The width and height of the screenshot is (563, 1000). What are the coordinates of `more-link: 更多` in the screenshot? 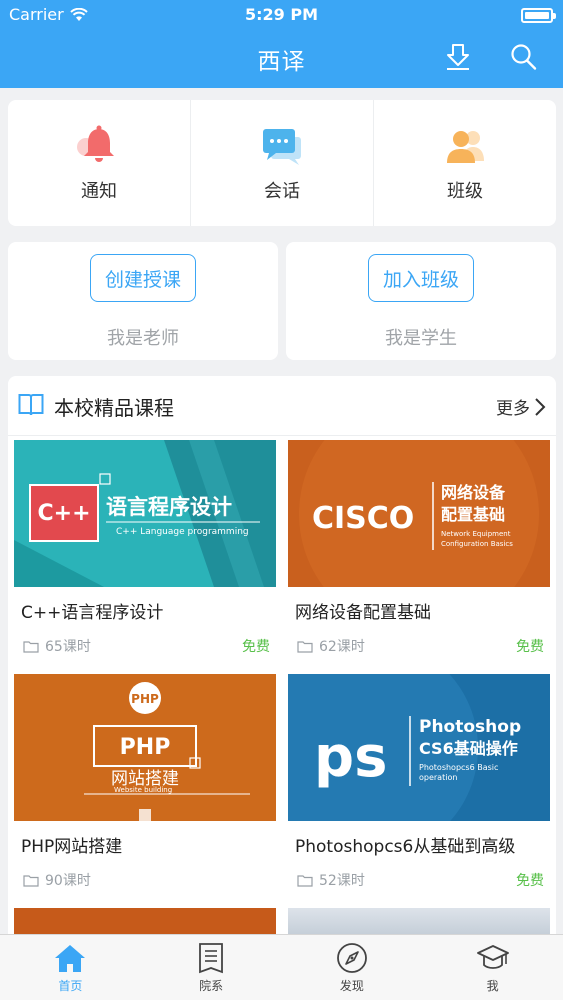 It's located at (521, 406).